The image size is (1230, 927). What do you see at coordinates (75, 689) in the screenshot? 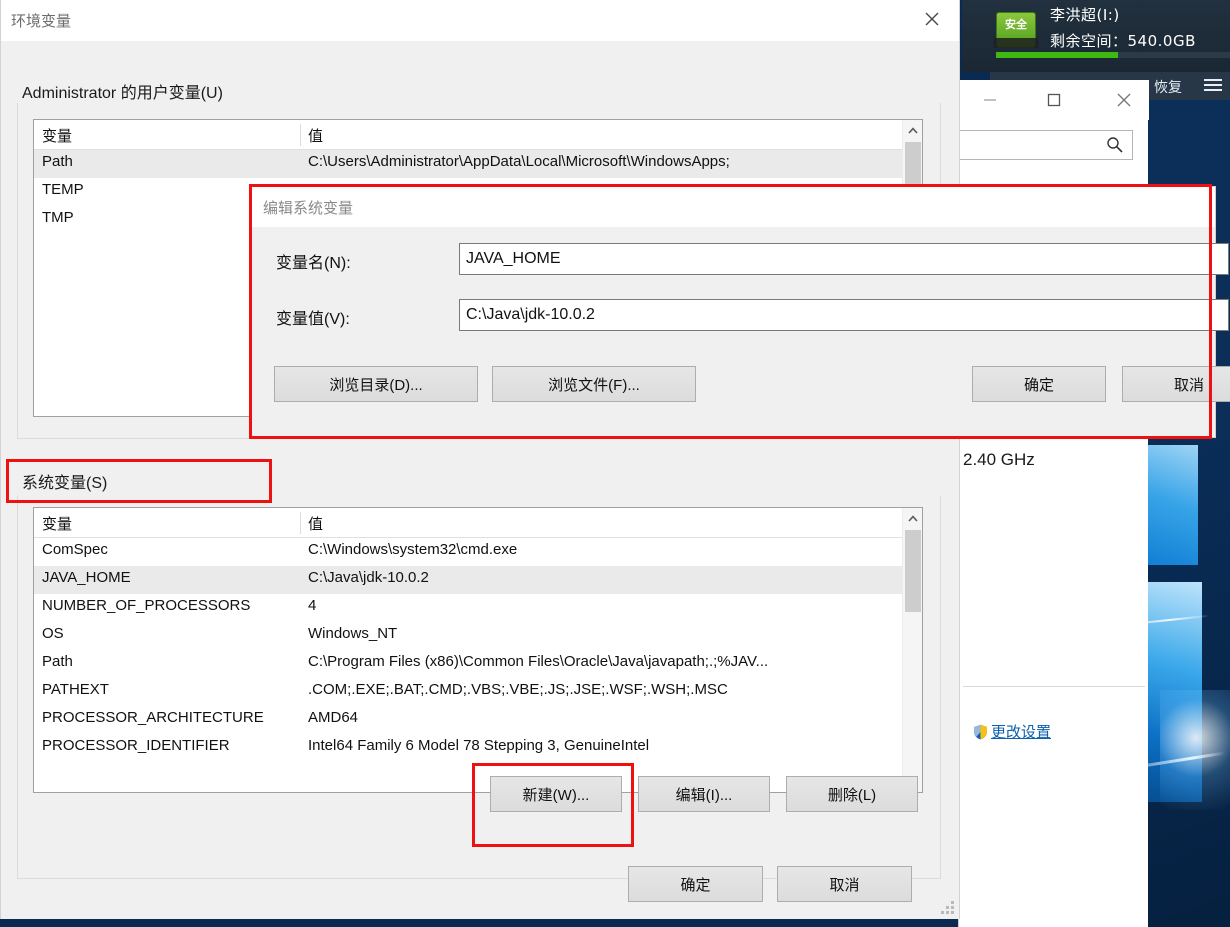
I see `cell-variable-name: PATHEXT` at bounding box center [75, 689].